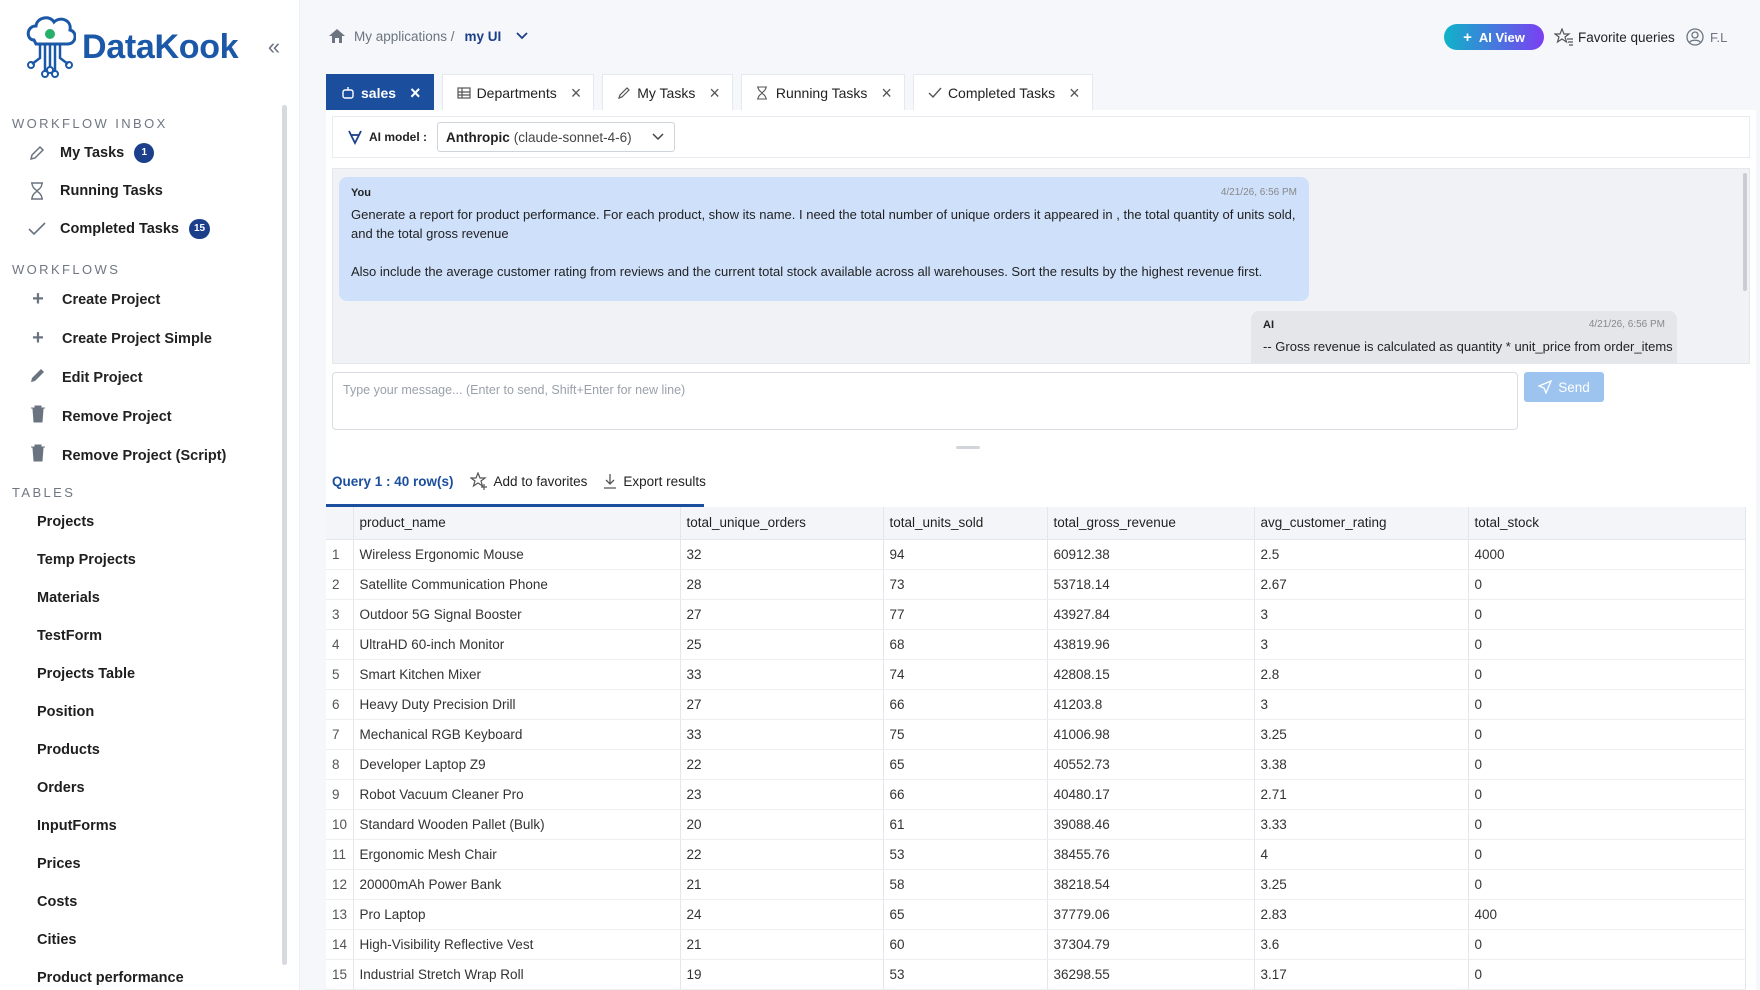 This screenshot has height=990, width=1760. I want to click on breadcrumb-root: My applications /, so click(404, 36).